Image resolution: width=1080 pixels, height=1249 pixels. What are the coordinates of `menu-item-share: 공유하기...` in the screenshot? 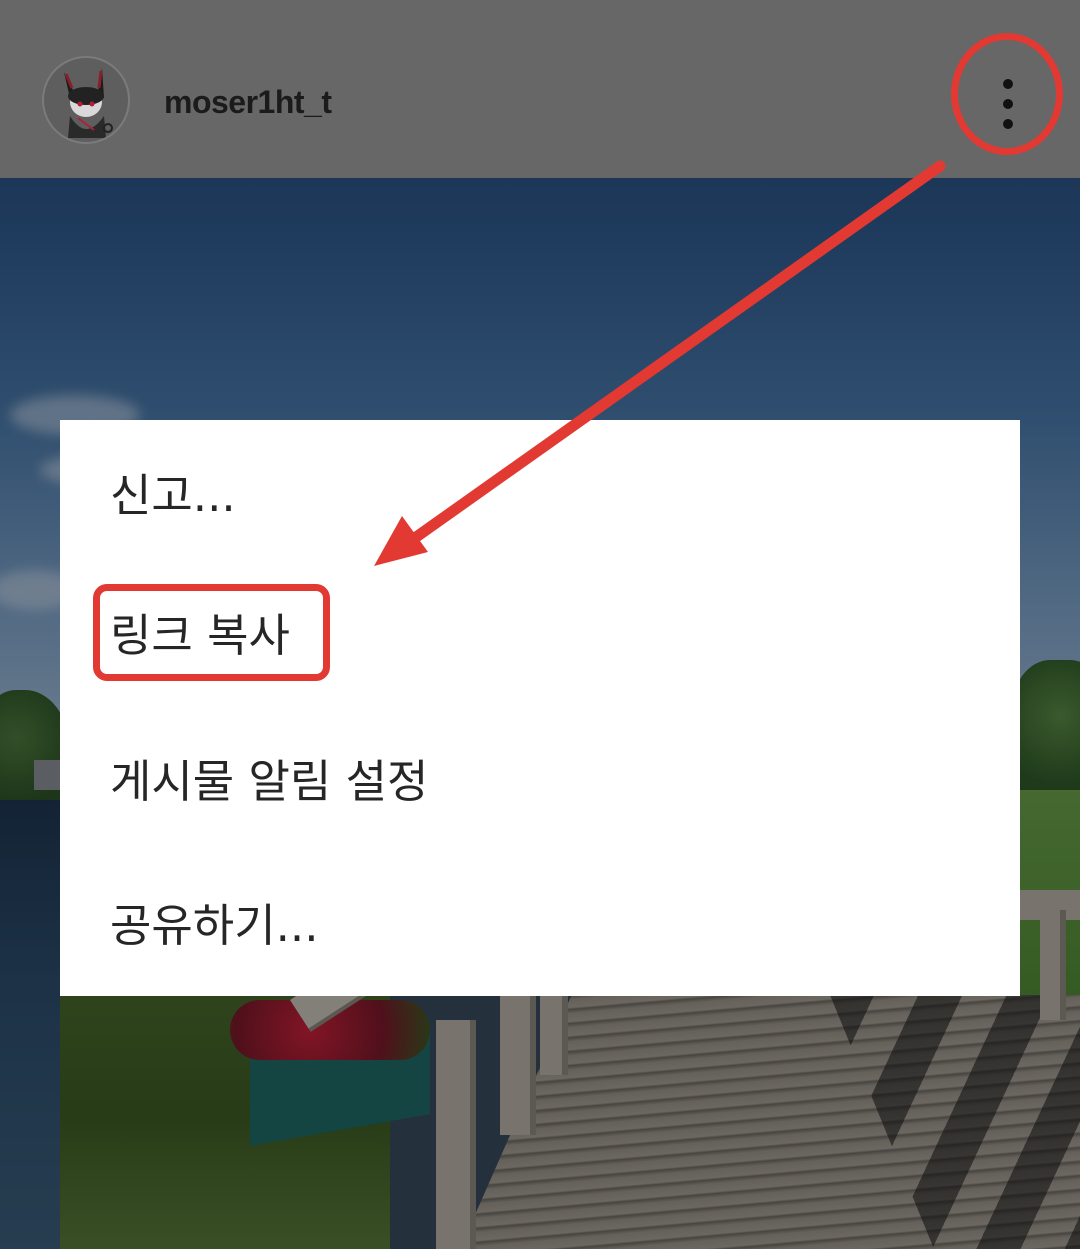 It's located at (214, 926).